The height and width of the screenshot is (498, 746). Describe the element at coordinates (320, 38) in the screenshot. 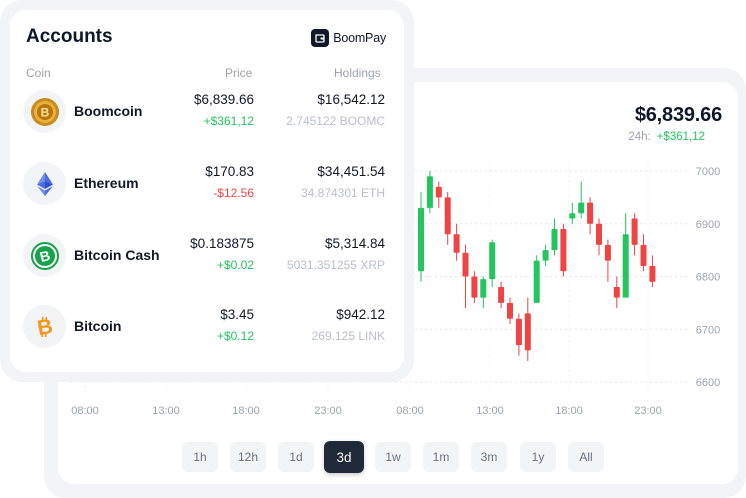

I see `wallet-icon` at that location.